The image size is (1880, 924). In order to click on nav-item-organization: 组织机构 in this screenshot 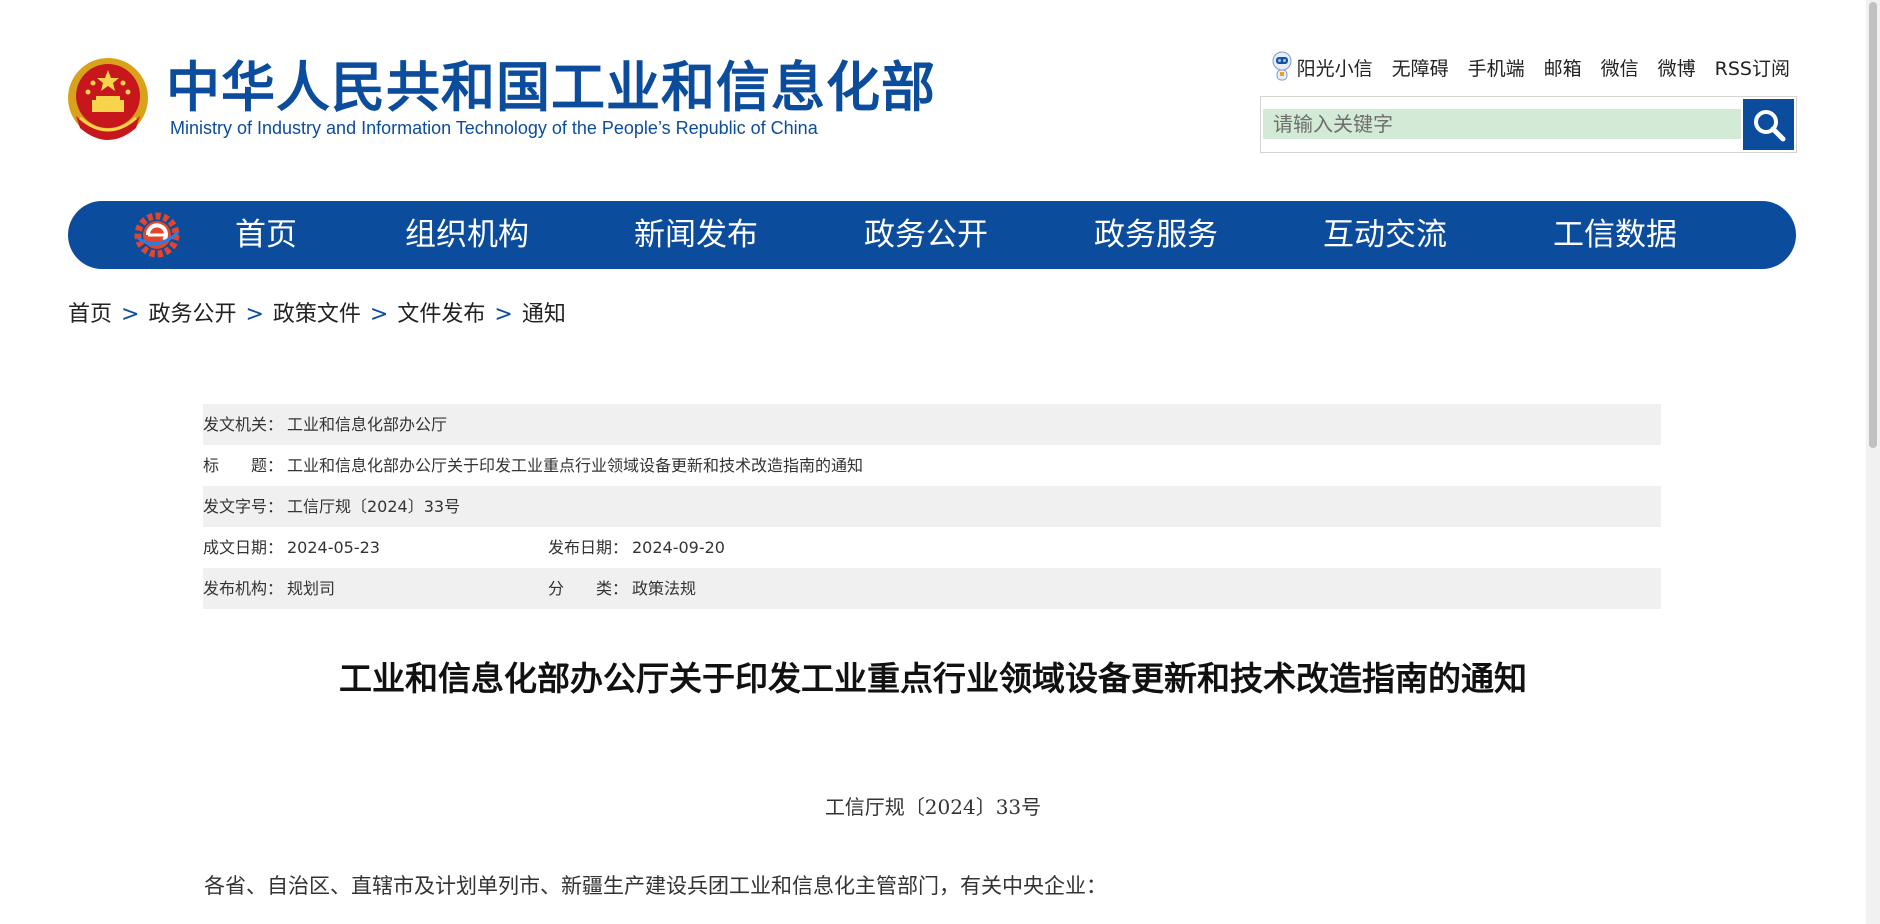, I will do `click(467, 235)`.